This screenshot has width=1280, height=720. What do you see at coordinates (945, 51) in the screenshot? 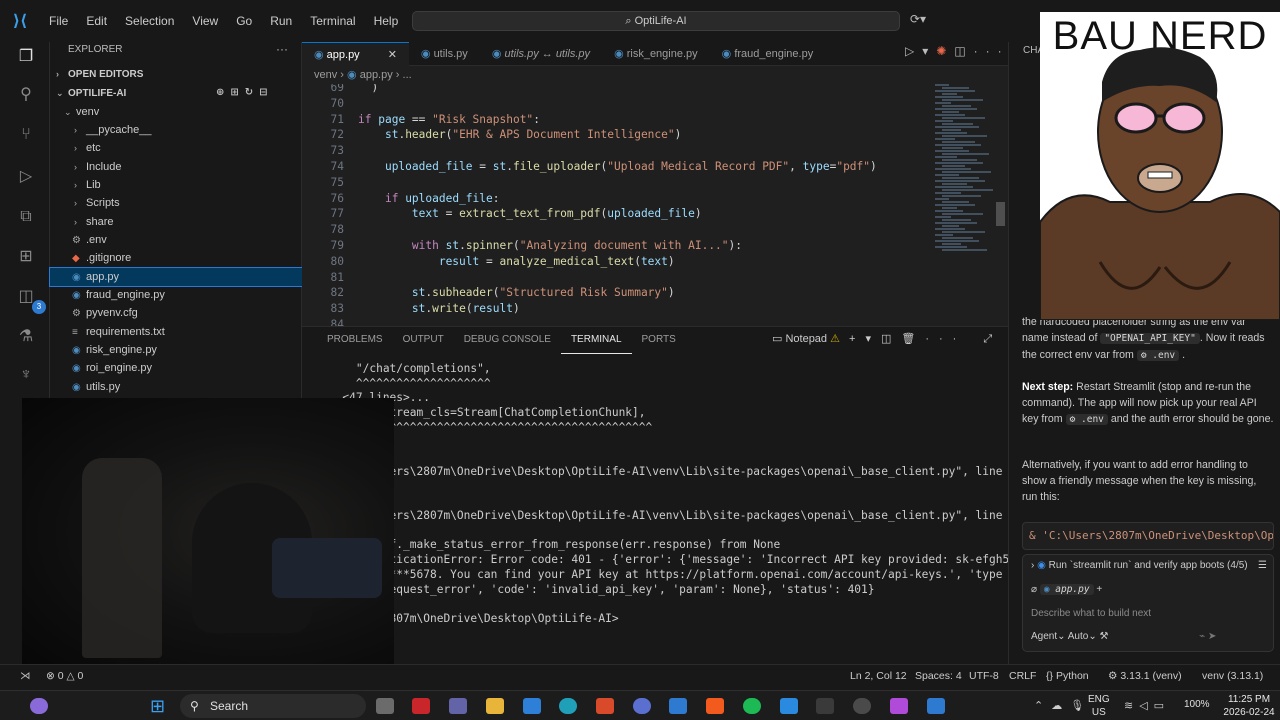
I see `extension-action-icon: ✺` at bounding box center [945, 51].